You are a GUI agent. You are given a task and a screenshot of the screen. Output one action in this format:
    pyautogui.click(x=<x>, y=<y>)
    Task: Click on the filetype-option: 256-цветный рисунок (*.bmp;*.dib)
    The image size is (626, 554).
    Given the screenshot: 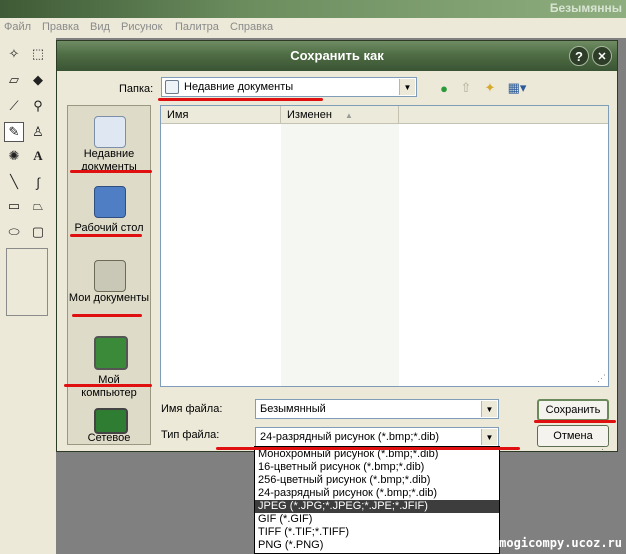 What is the action you would take?
    pyautogui.click(x=377, y=480)
    